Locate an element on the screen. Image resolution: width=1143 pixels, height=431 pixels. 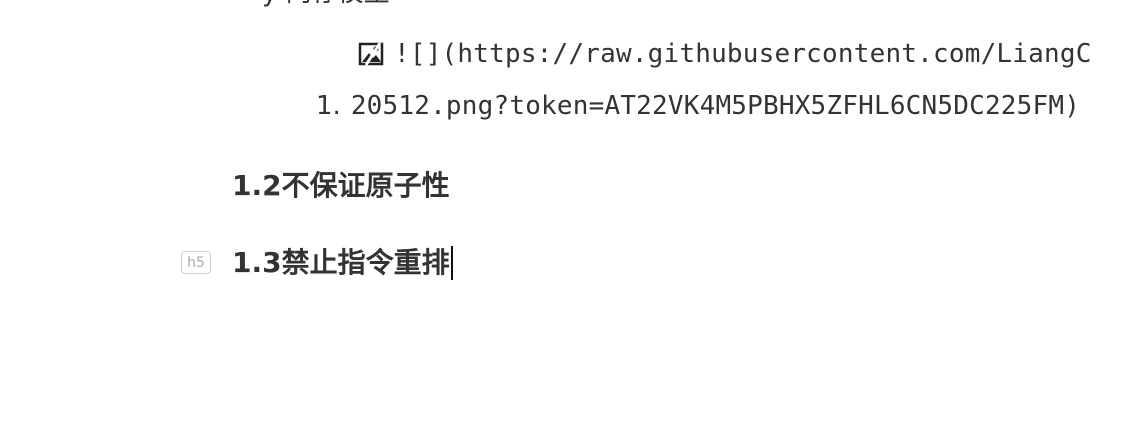
heading-atomicity: 1.2不保证原子性 is located at coordinates (341, 186).